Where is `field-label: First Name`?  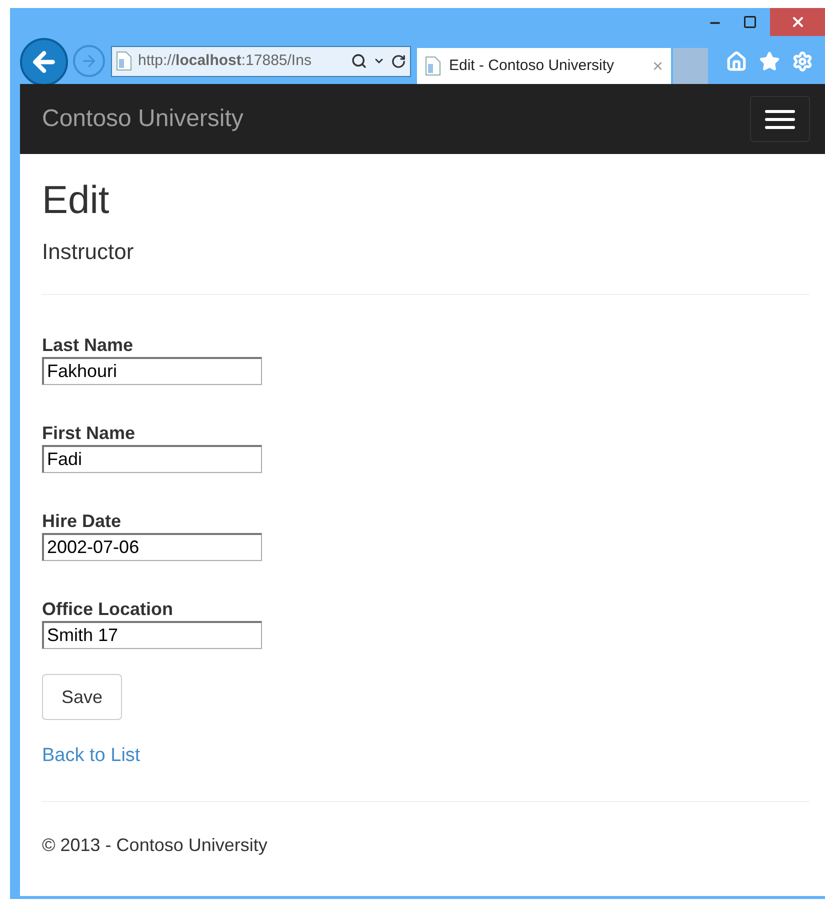
field-label: First Name is located at coordinates (89, 433).